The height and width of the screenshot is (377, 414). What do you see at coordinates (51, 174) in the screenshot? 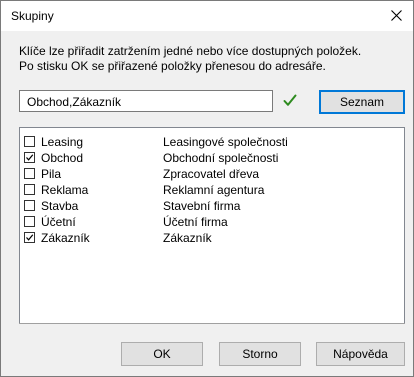
I see `item-name: Pila` at bounding box center [51, 174].